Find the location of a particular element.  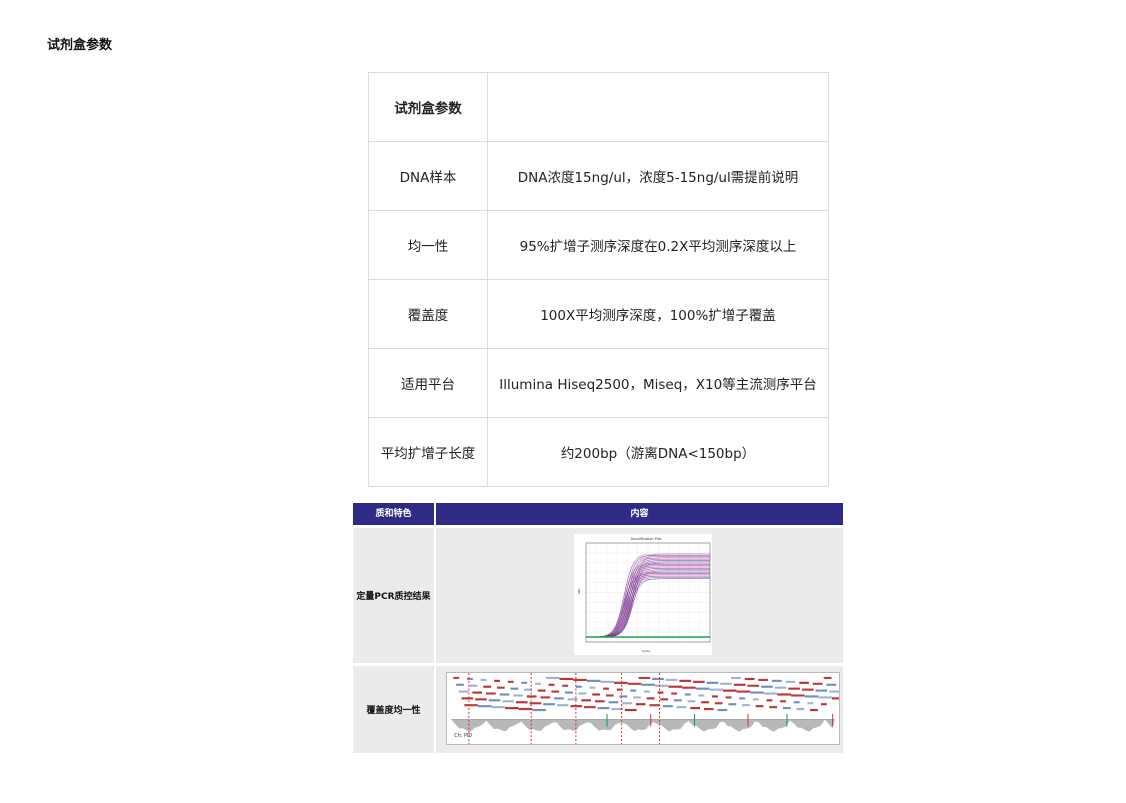

param-value: DNA浓度15ng/ul，浓度5-15ng/ul需提前说明 is located at coordinates (658, 176).